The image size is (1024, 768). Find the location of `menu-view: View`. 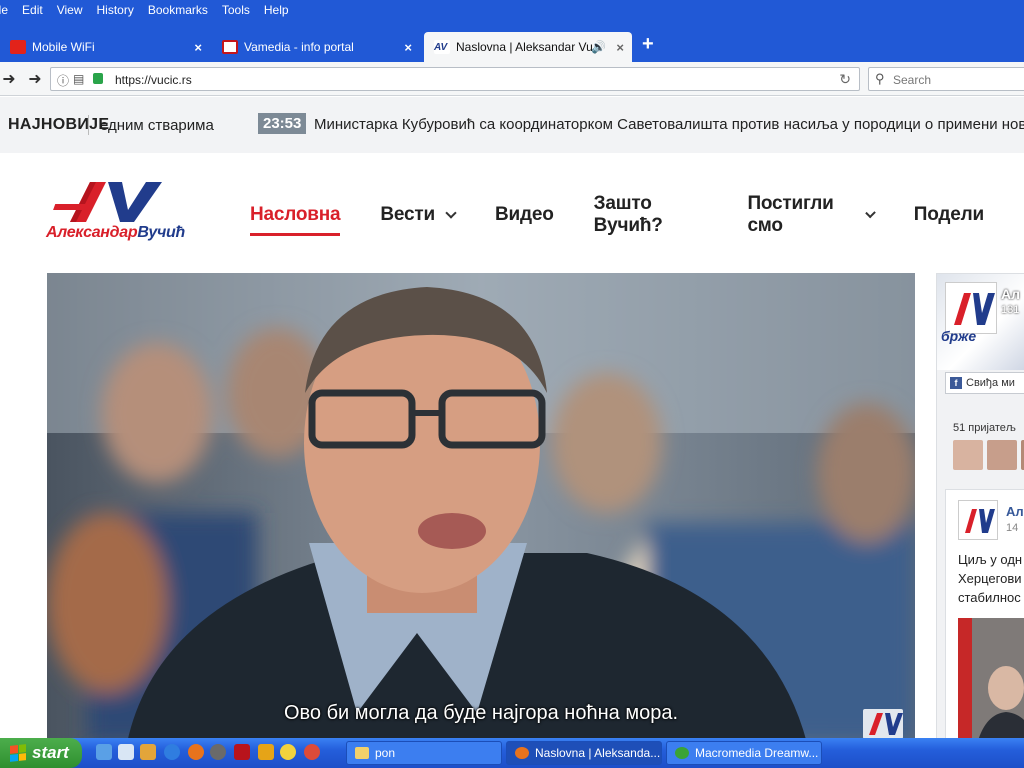

menu-view: View is located at coordinates (70, 10).